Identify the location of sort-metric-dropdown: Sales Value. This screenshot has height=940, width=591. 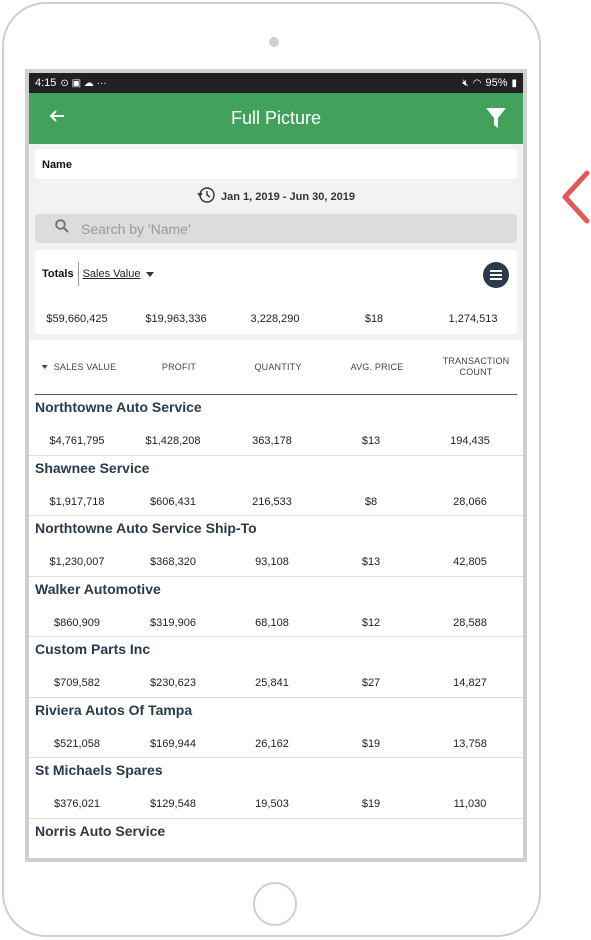
(117, 274).